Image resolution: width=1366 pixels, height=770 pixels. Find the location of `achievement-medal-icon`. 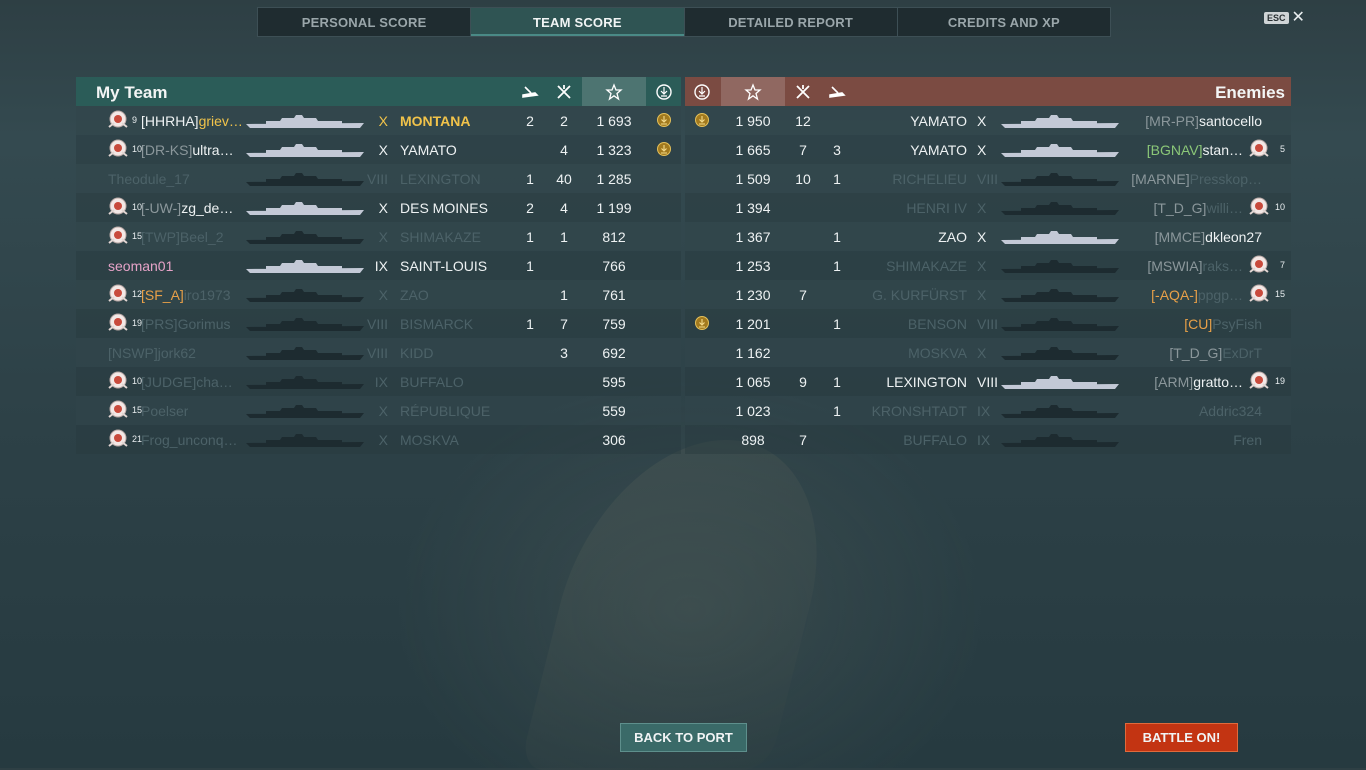

achievement-medal-icon is located at coordinates (702, 323).